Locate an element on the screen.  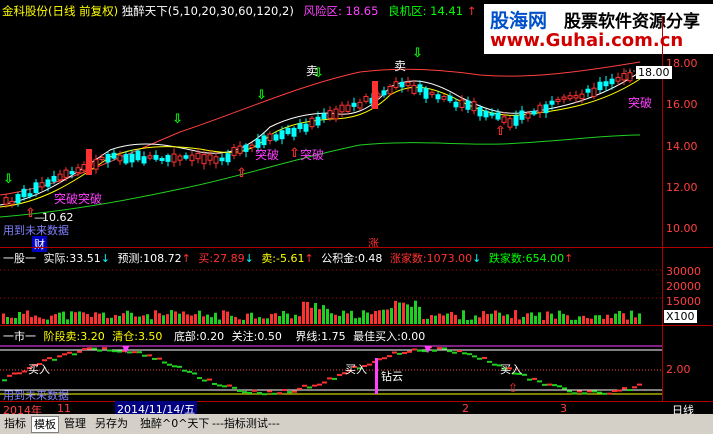
tab-indicator-duzui: 独醉^0^天下 is located at coordinates (174, 423).